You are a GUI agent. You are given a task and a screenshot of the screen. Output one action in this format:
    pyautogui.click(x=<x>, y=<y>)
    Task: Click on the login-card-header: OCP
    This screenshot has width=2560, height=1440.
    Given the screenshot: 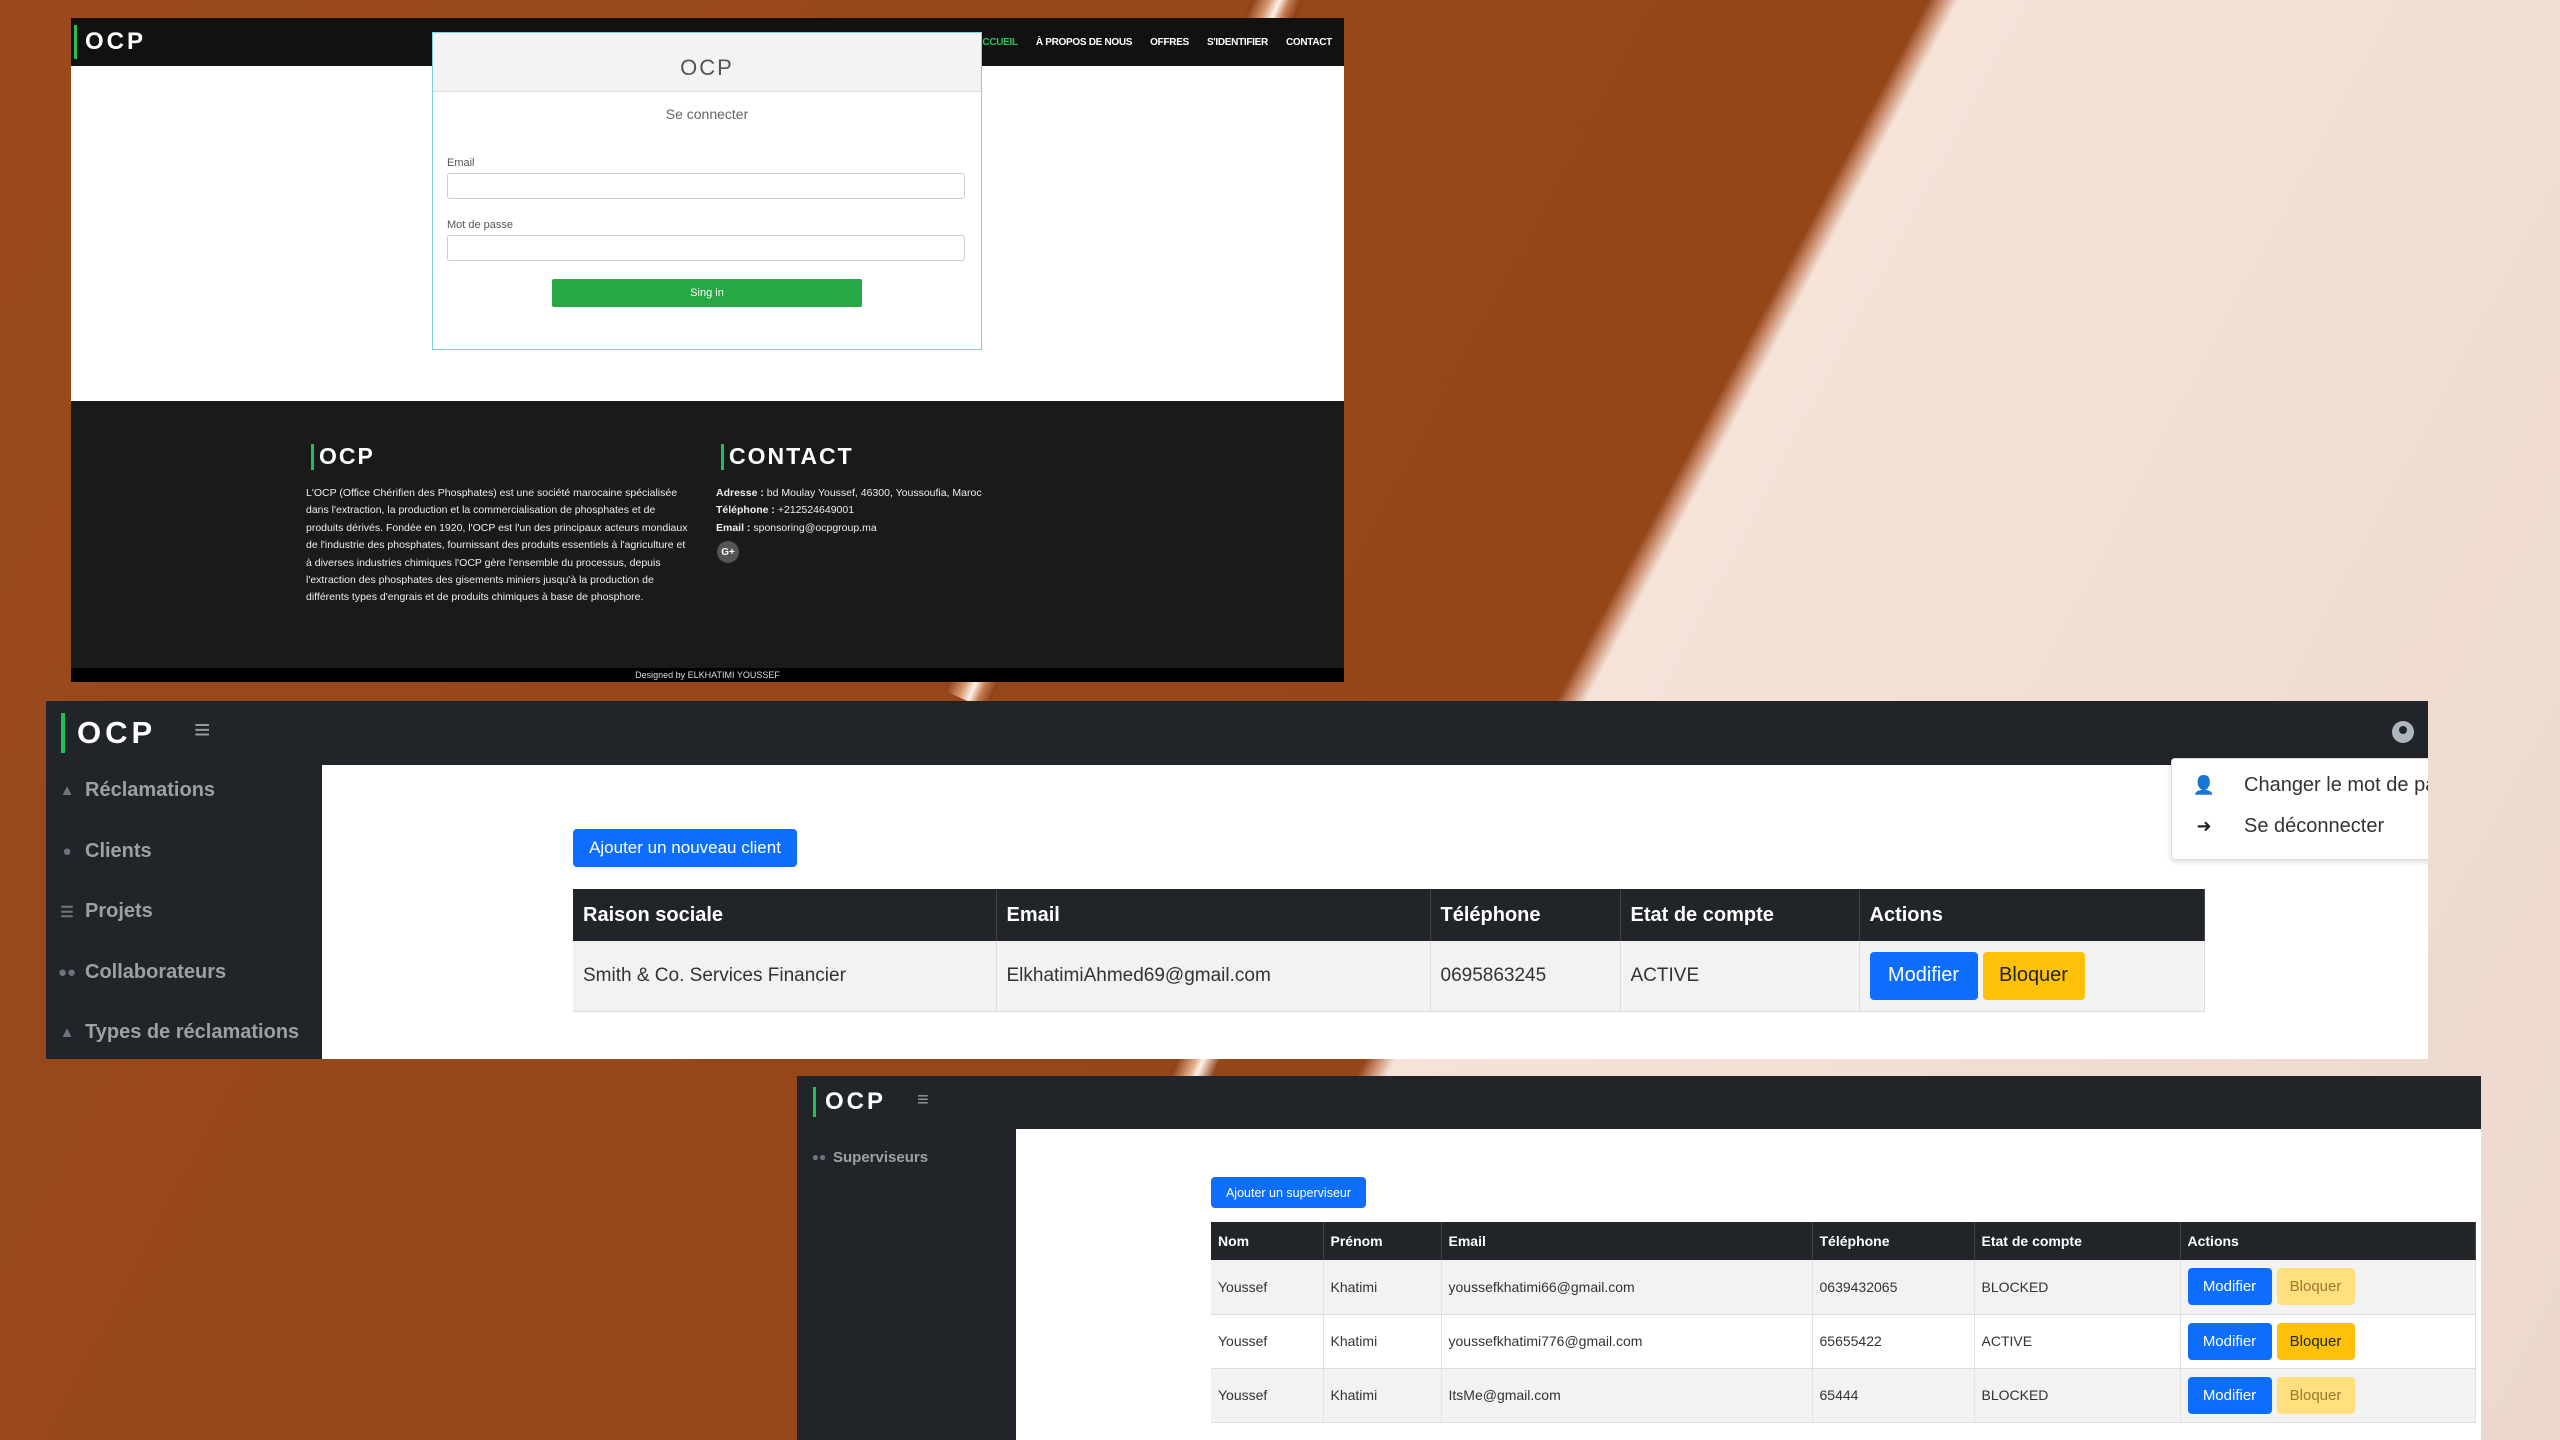 What is the action you would take?
    pyautogui.click(x=707, y=62)
    